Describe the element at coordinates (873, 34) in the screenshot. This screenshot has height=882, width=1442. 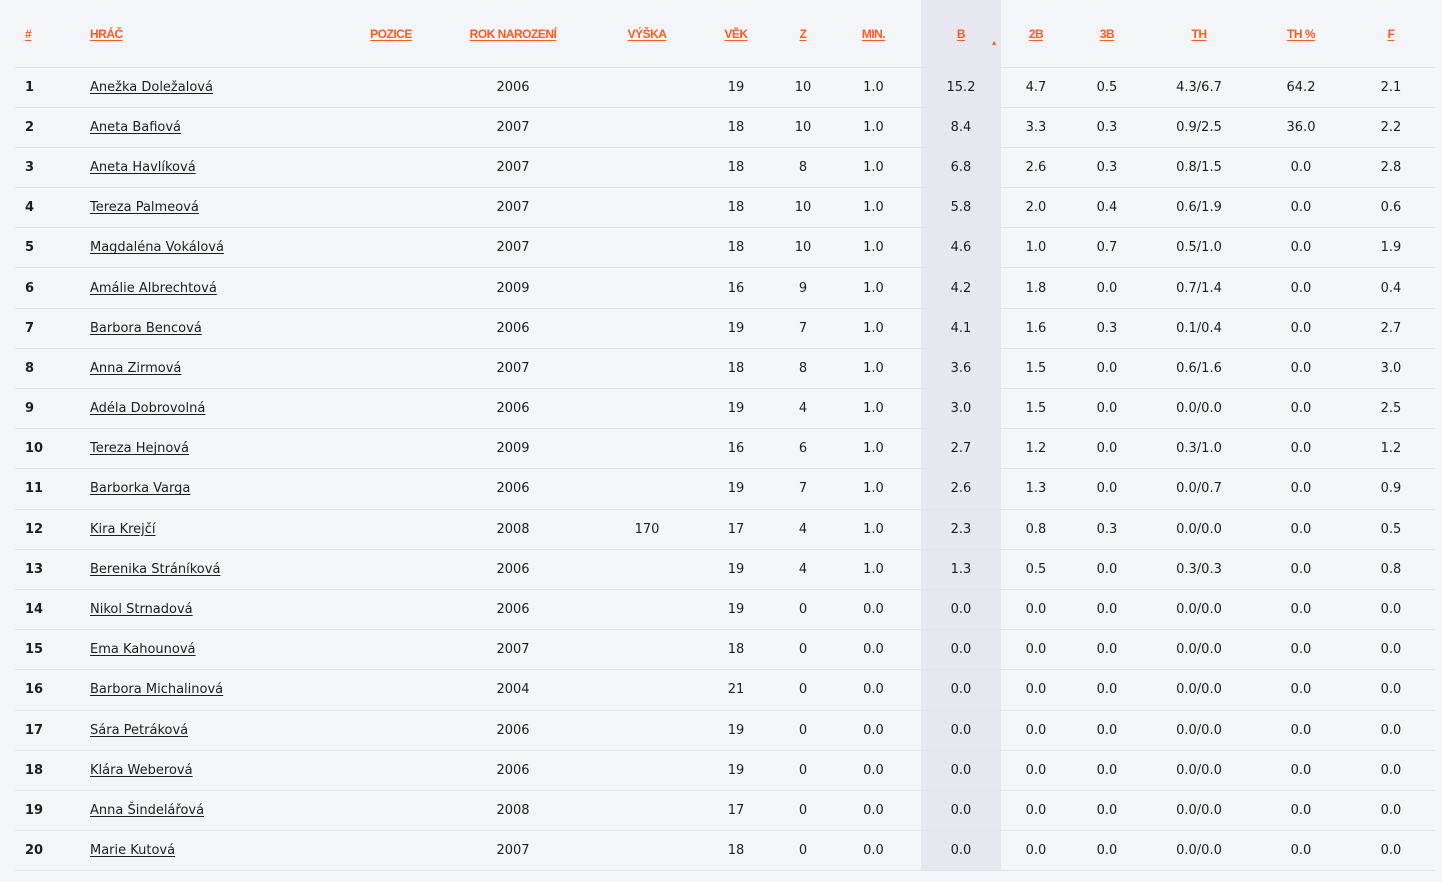
I see `header-minutes: MIN.` at that location.